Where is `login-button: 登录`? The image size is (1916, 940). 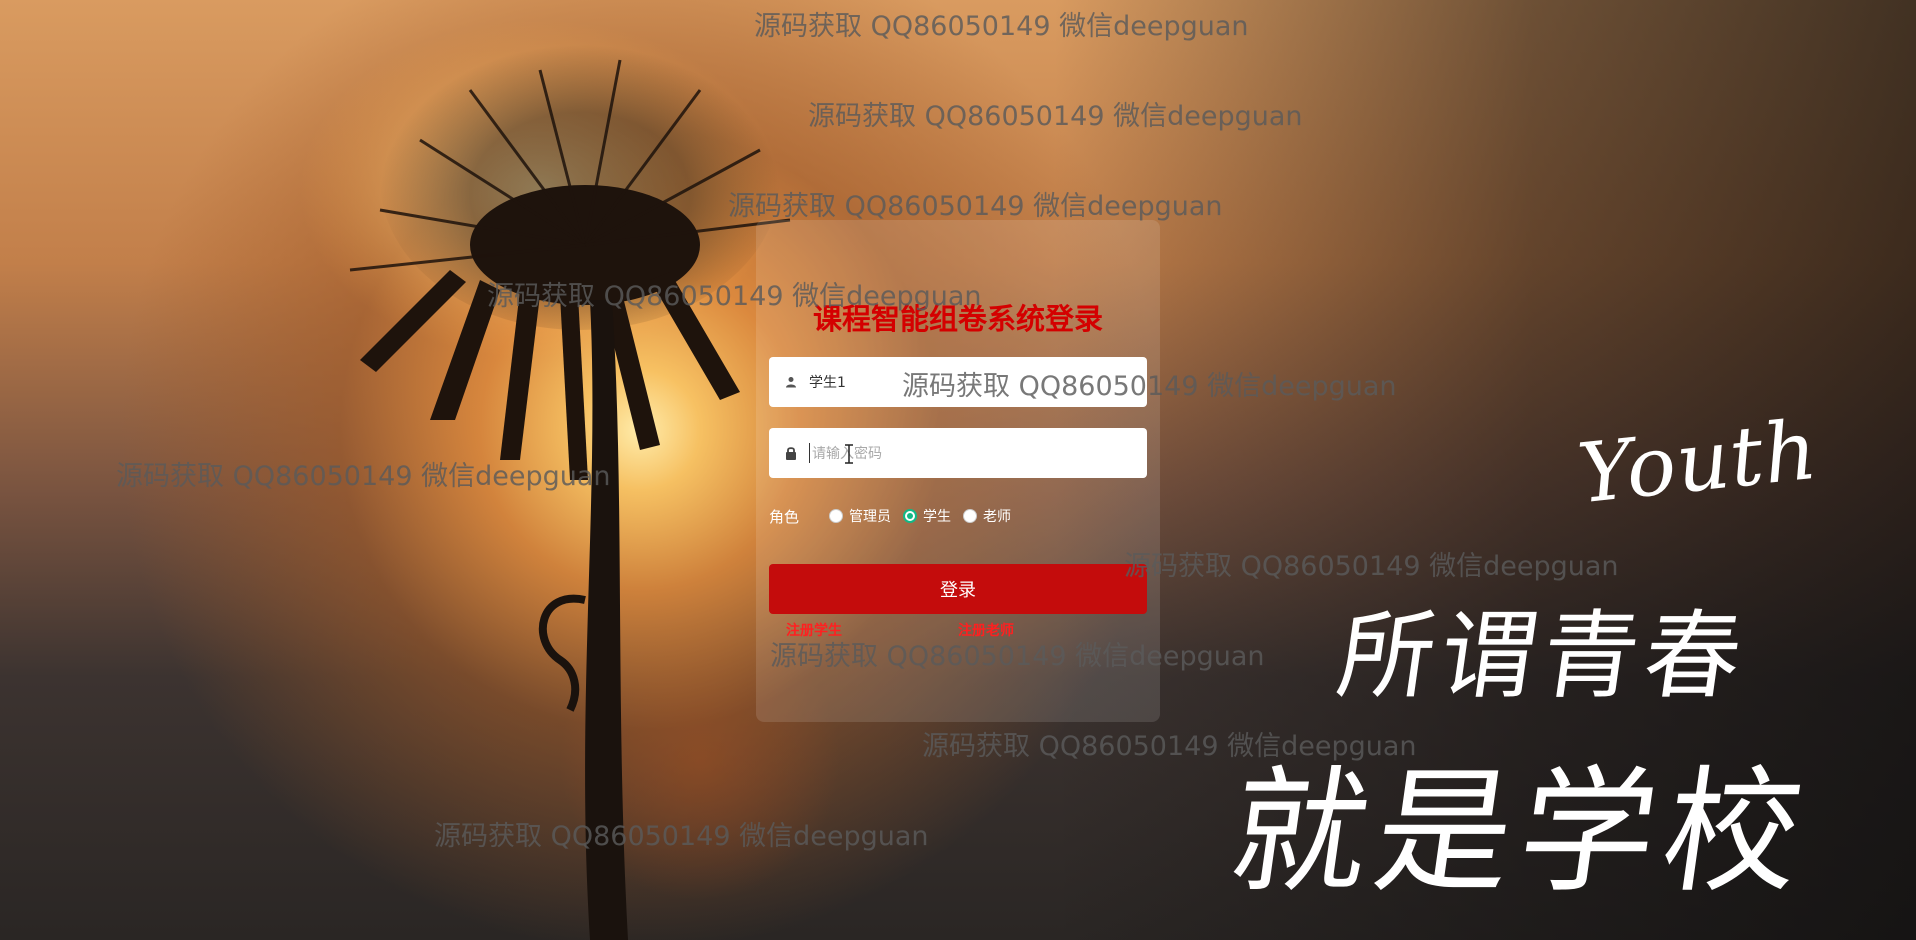 login-button: 登录 is located at coordinates (958, 589).